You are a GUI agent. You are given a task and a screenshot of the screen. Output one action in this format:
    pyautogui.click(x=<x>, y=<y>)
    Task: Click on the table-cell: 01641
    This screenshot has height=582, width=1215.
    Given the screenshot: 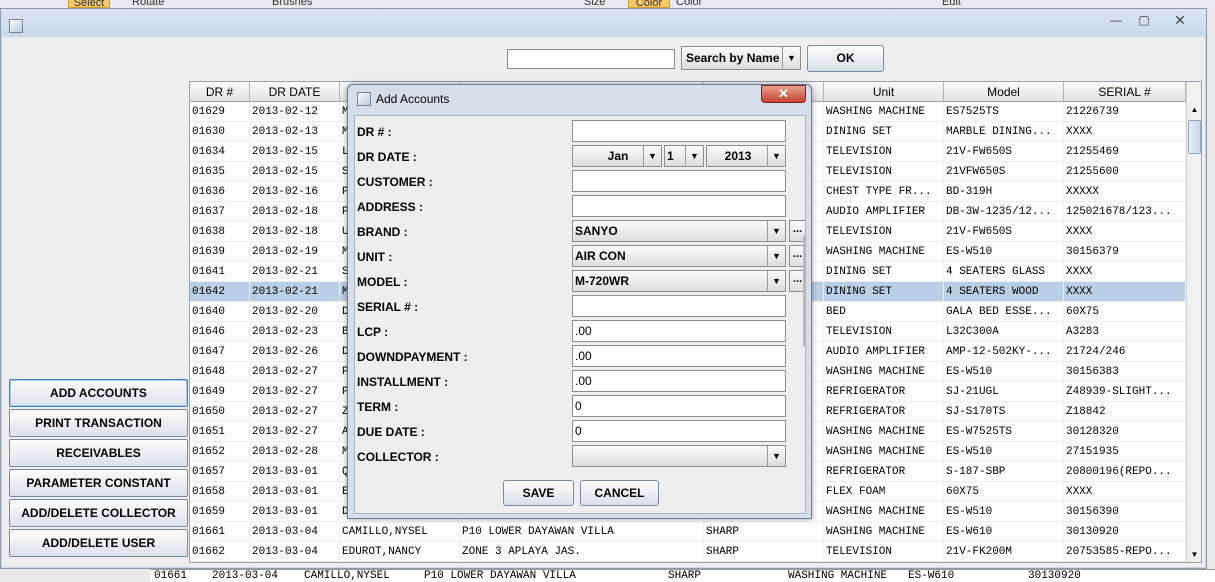 What is the action you would take?
    pyautogui.click(x=220, y=272)
    